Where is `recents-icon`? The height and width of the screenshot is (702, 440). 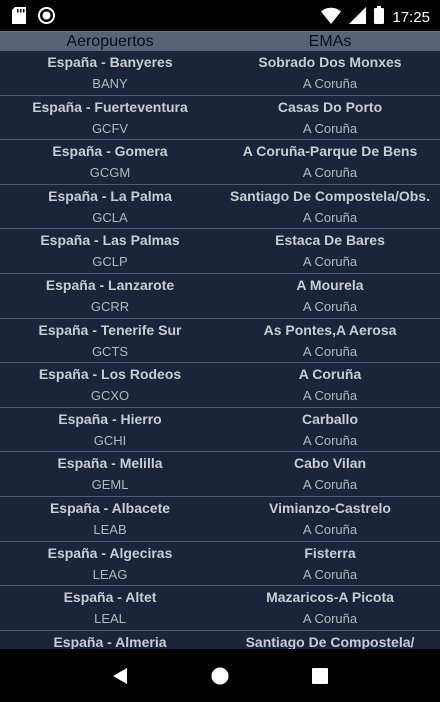 recents-icon is located at coordinates (320, 675).